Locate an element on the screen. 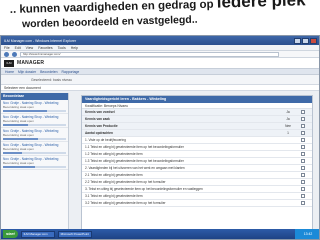 This screenshot has width=320, height=240. maximize-icon is located at coordinates (305, 40).